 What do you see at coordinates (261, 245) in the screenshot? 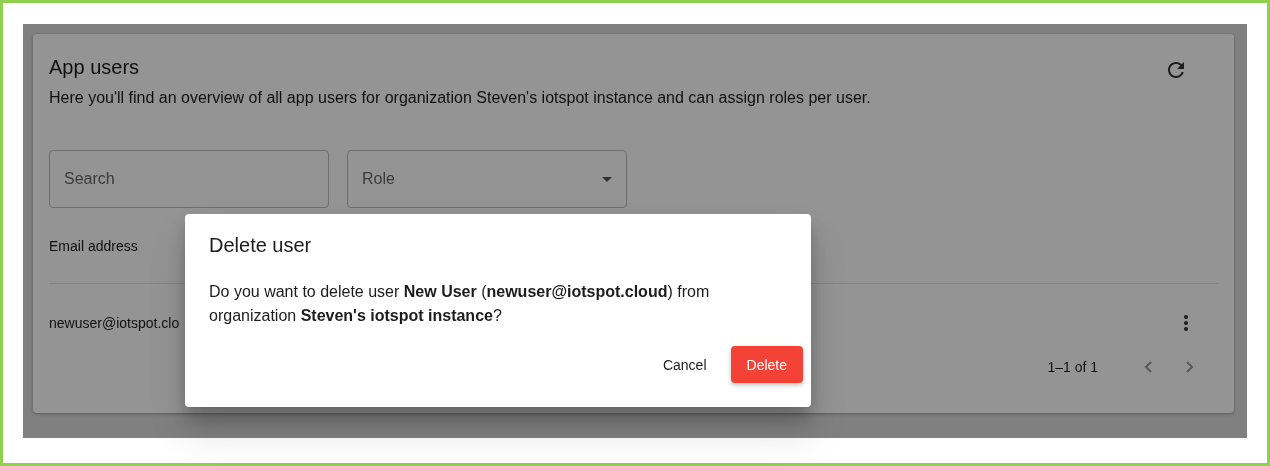
I see `dialog-title: Delete user` at bounding box center [261, 245].